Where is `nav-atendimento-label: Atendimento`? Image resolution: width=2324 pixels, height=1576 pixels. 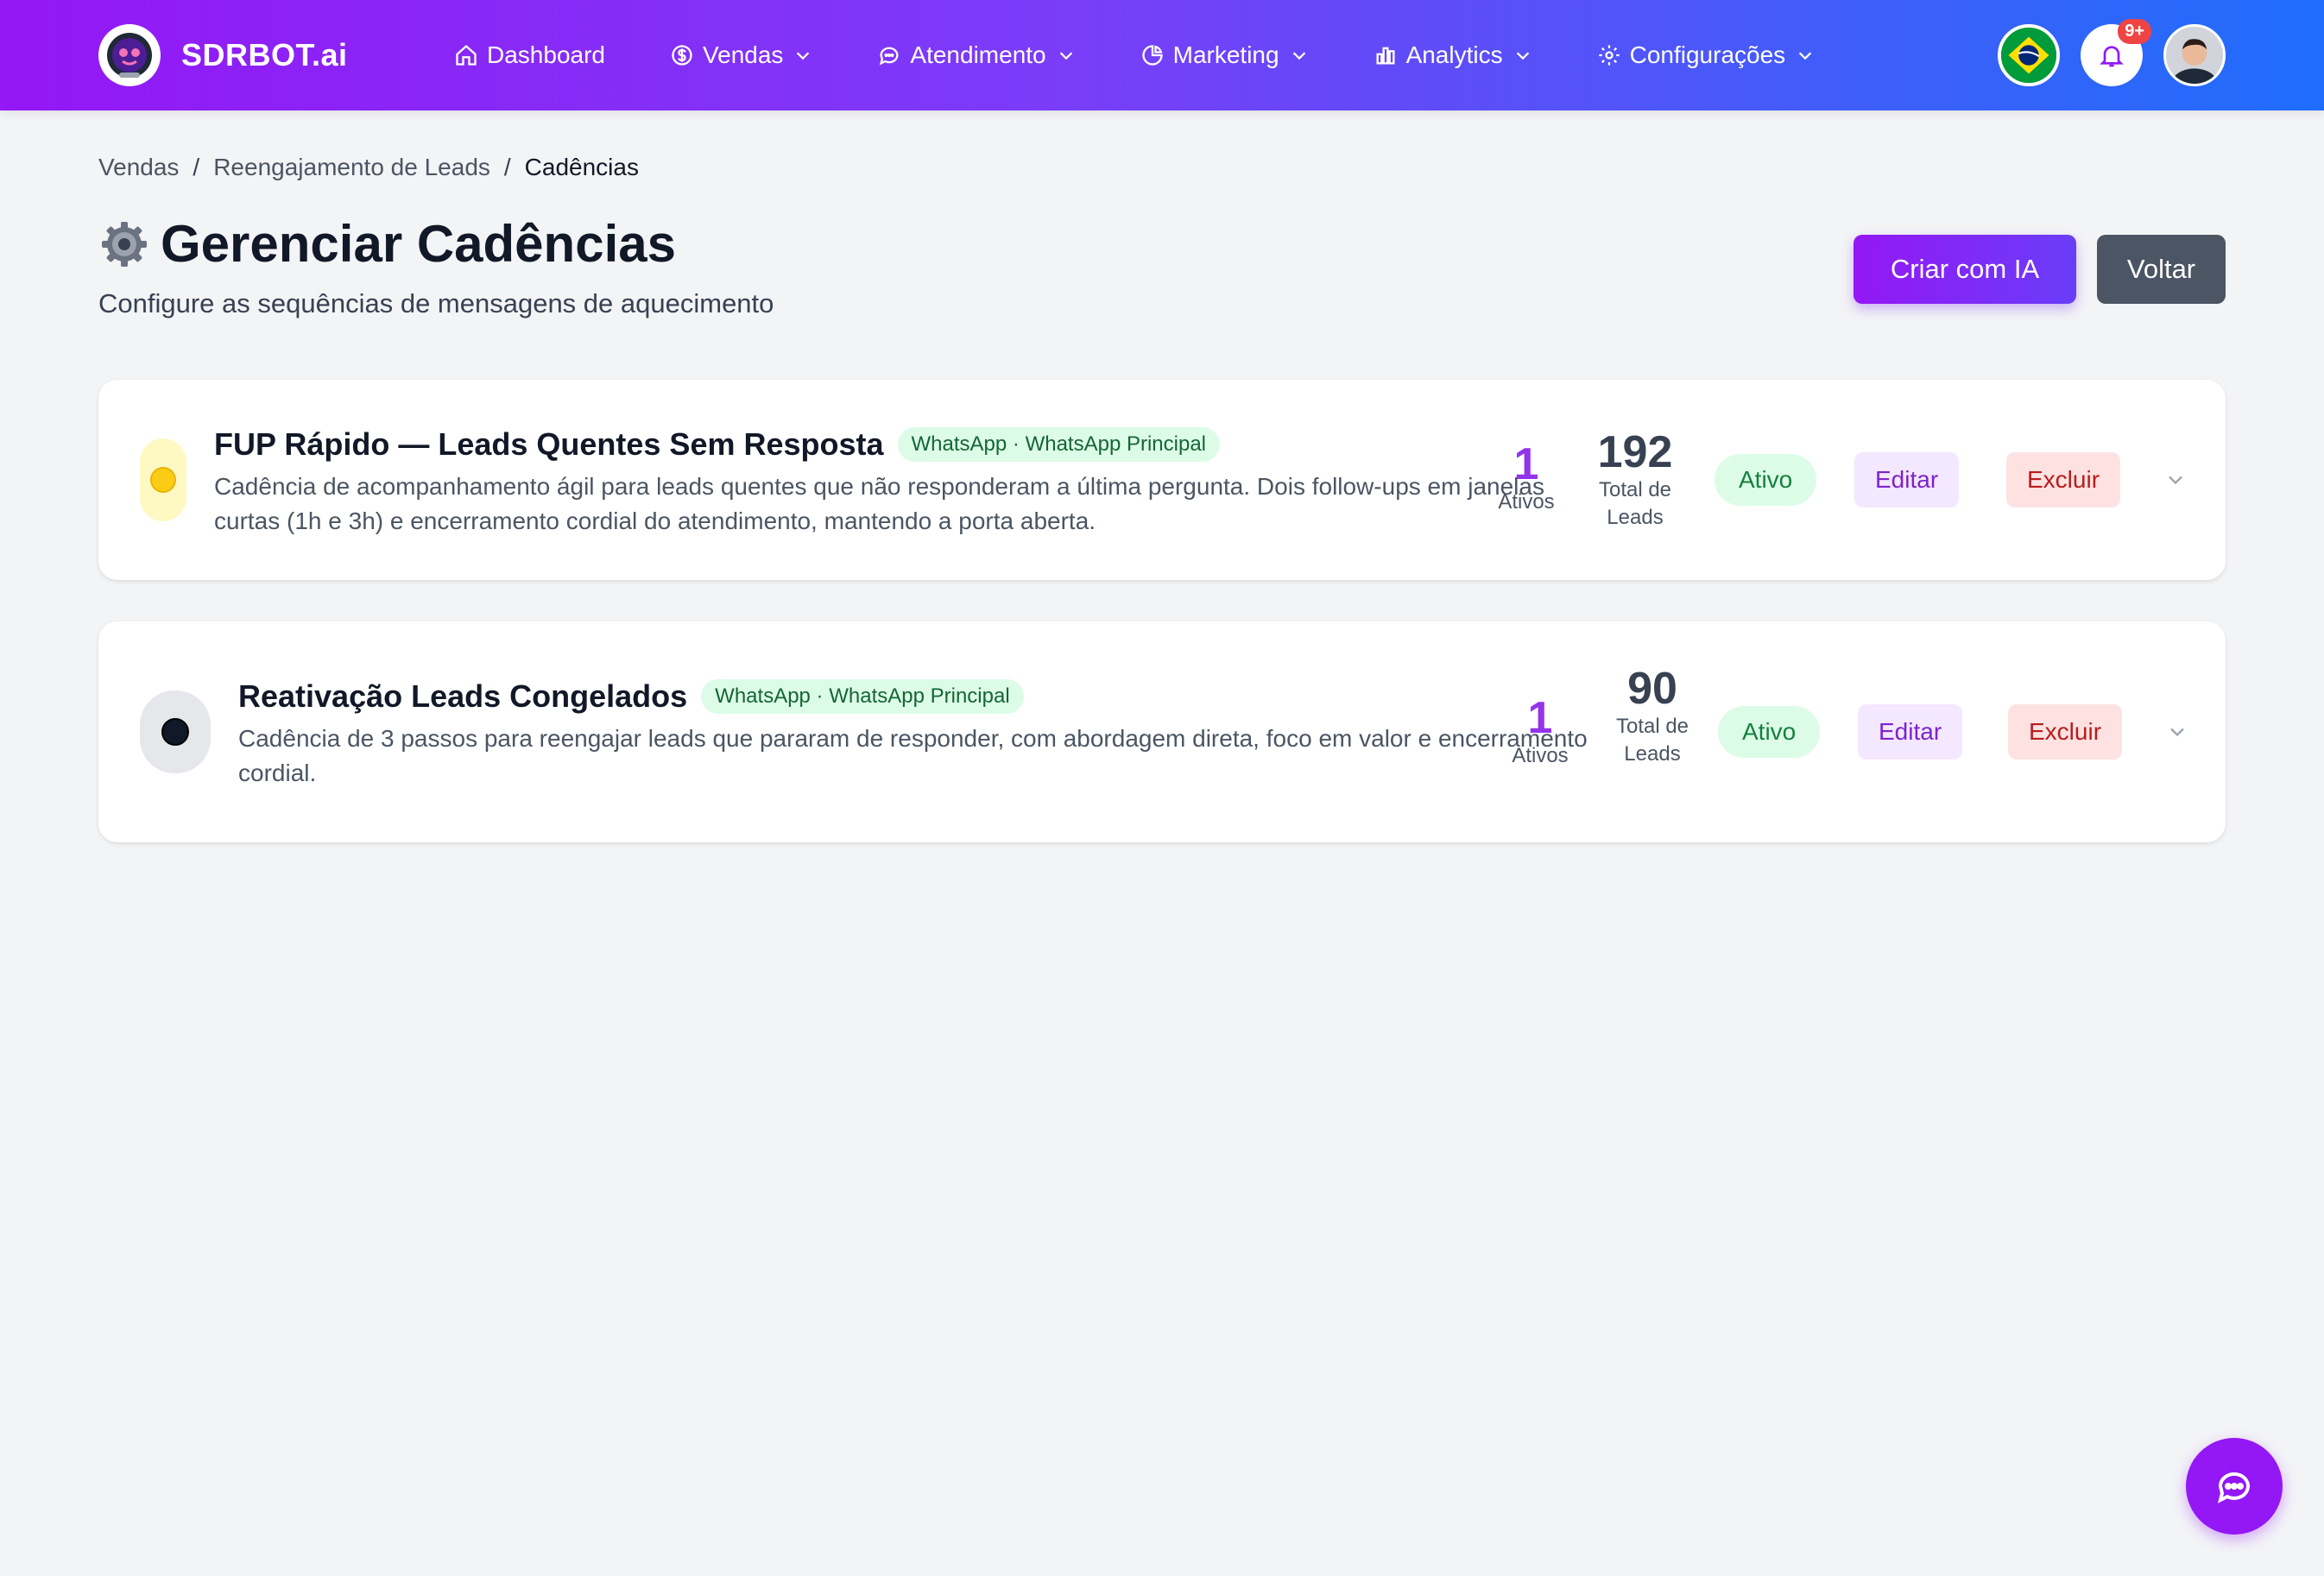 nav-atendimento-label: Atendimento is located at coordinates (978, 54).